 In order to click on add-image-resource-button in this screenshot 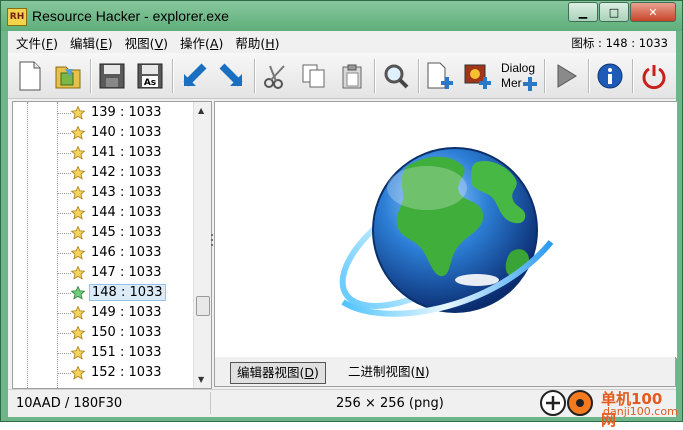, I will do `click(478, 76)`.